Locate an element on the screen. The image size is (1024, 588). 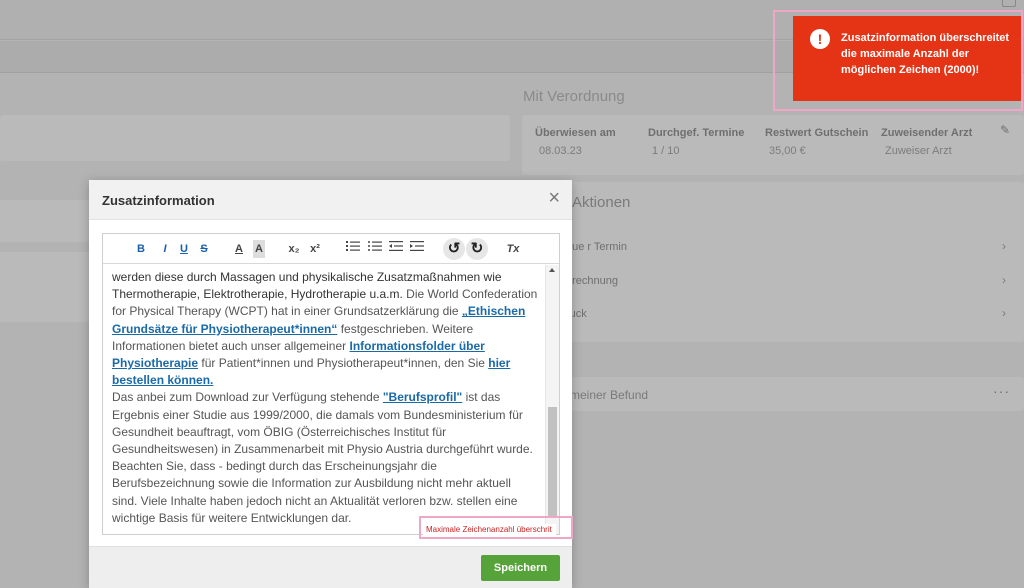
column-value: Zuweiser Arzt is located at coordinates (918, 151).